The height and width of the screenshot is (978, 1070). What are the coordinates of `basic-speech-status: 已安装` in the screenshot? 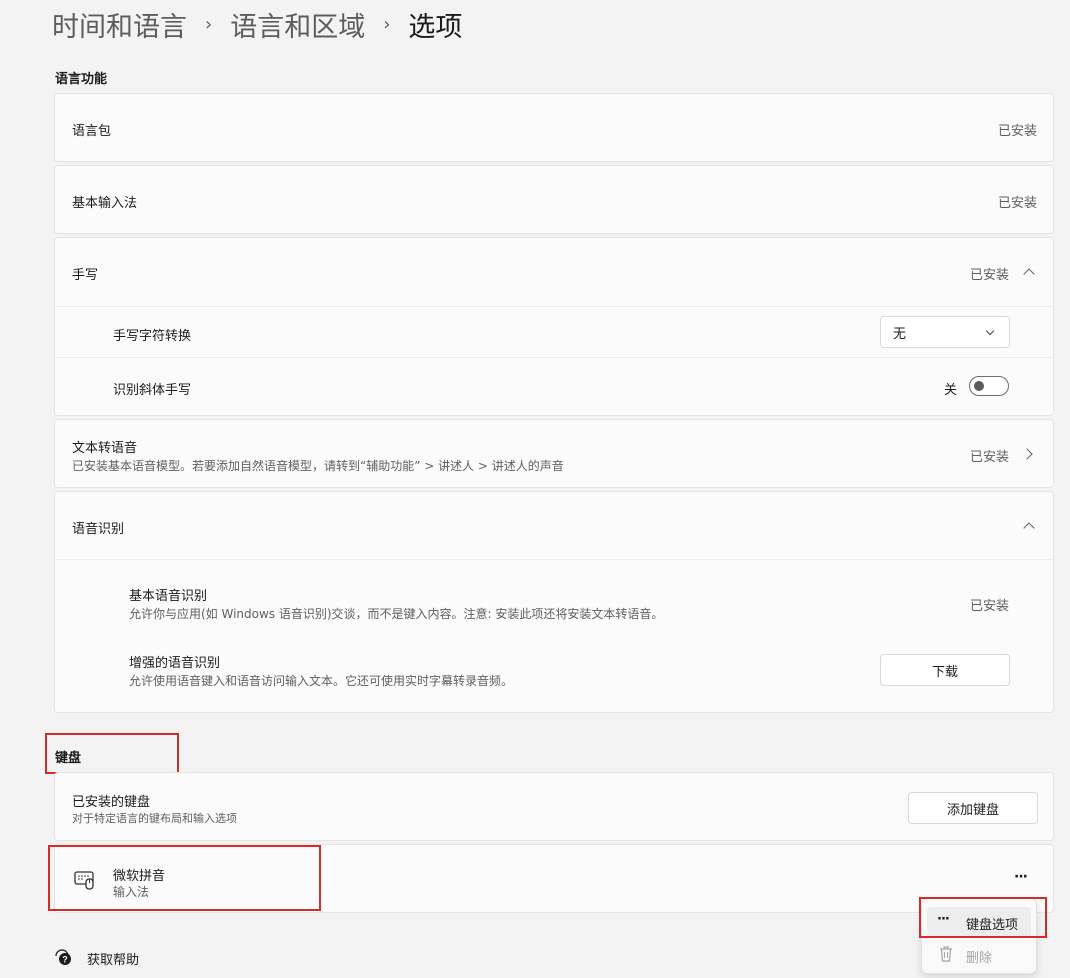 It's located at (989, 606).